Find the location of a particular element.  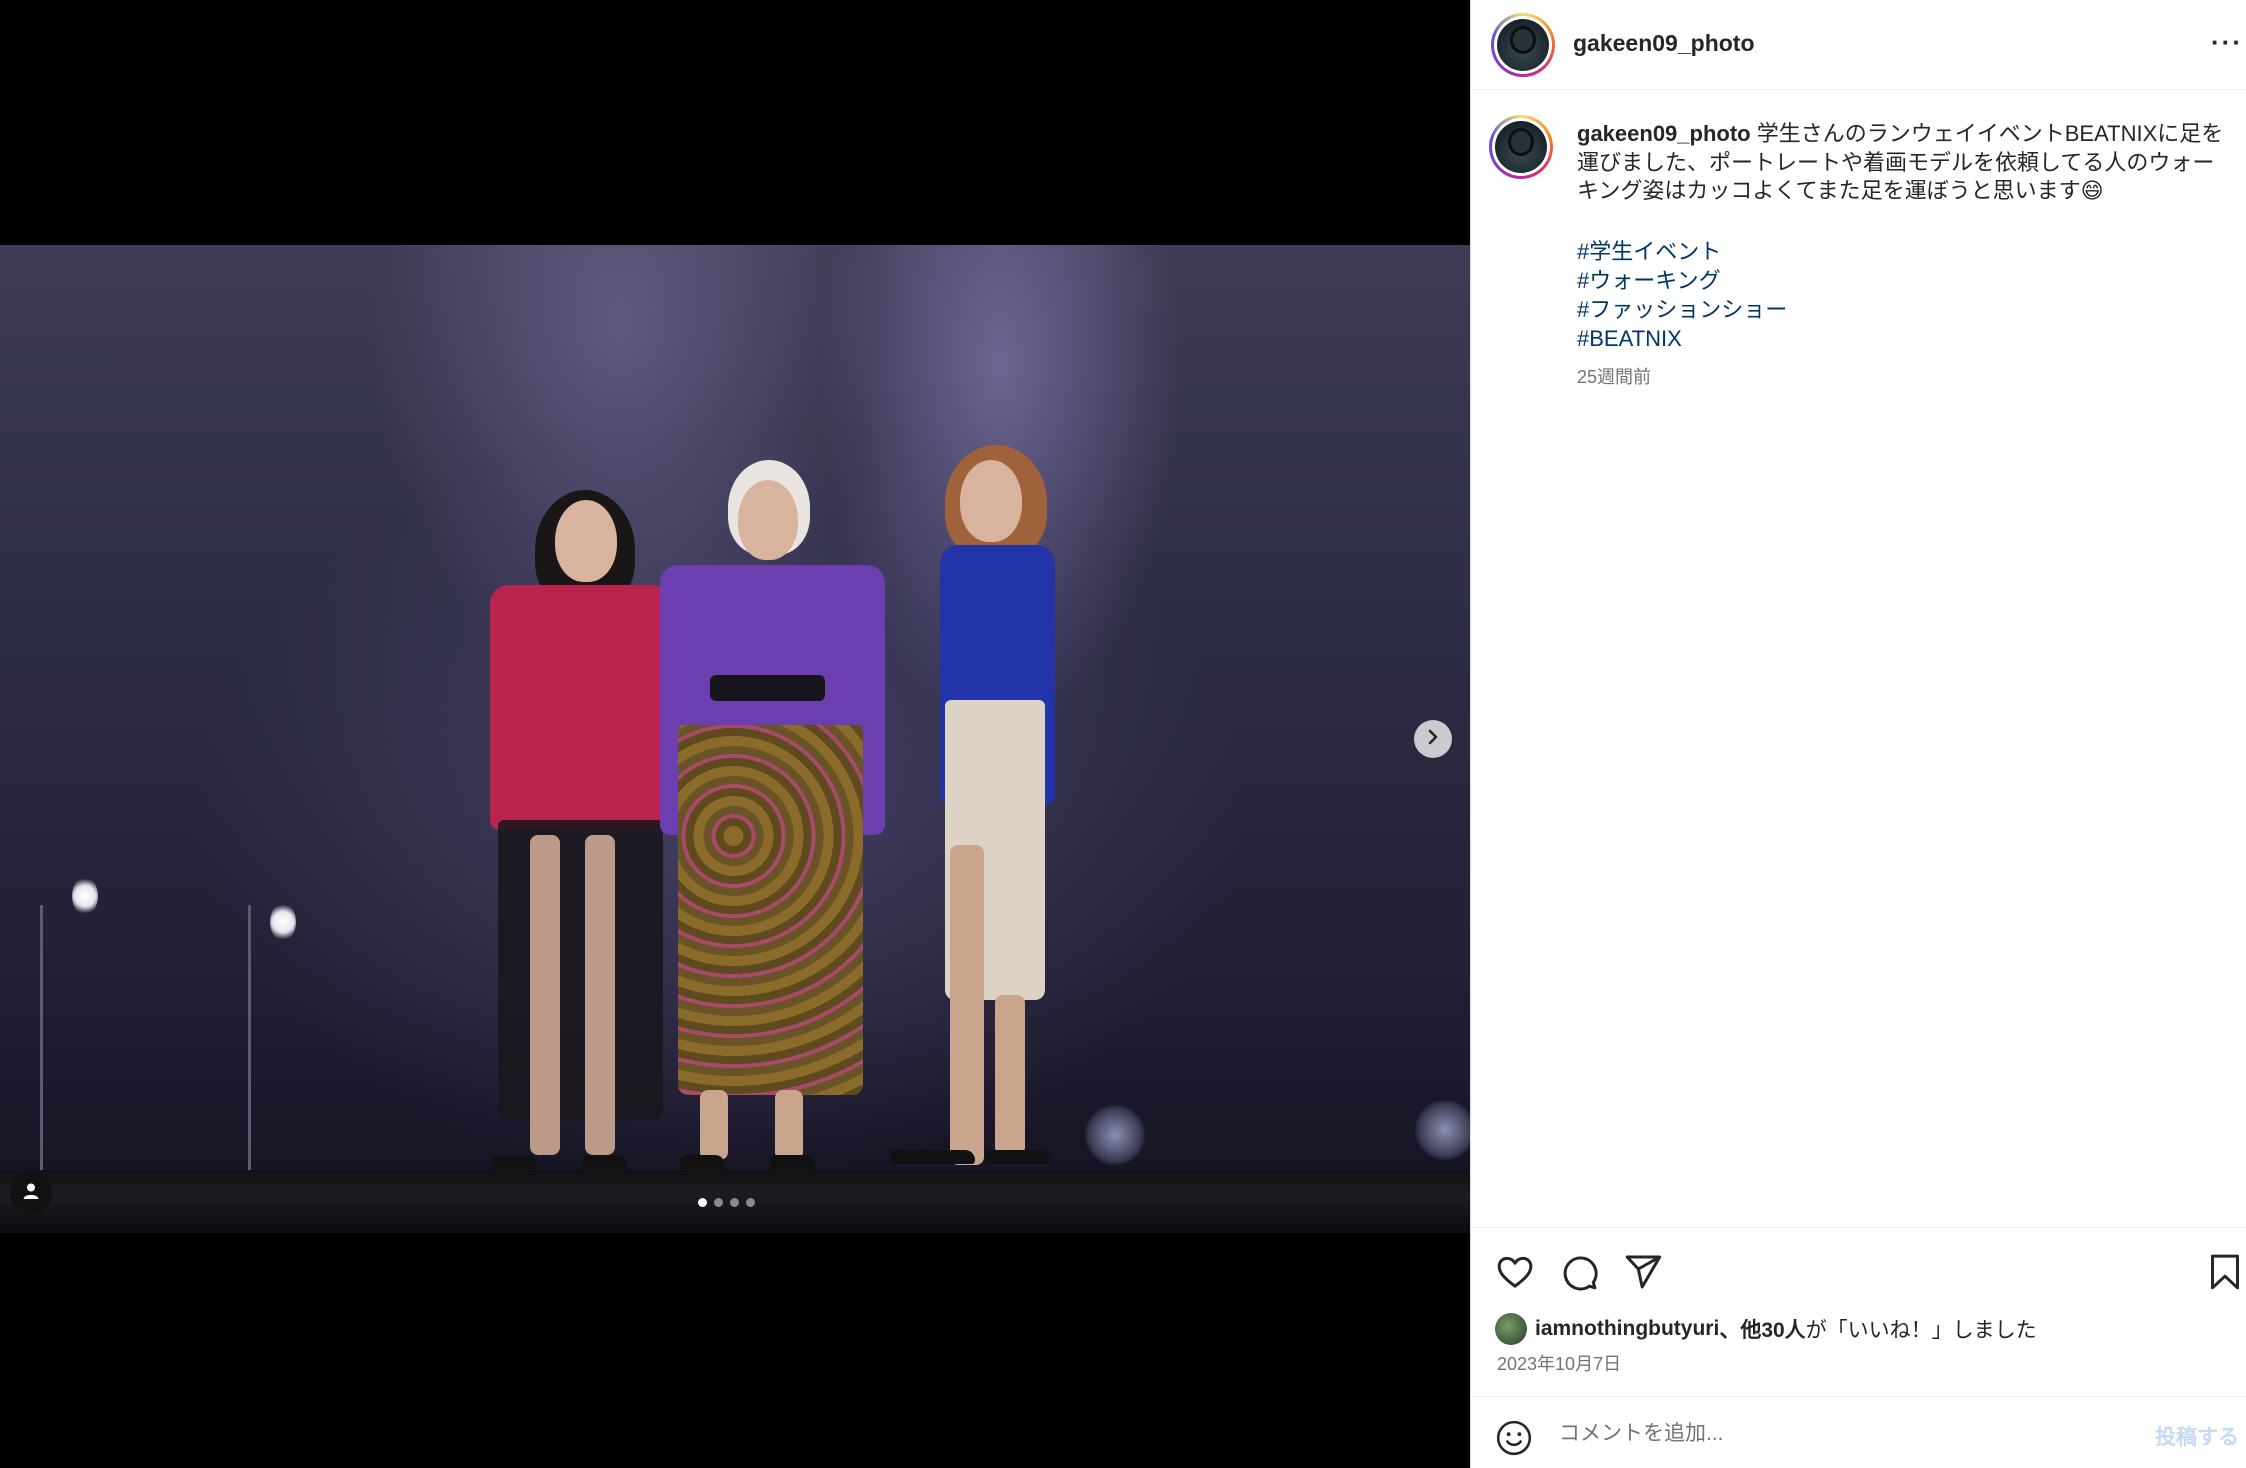

hashtag-link: #ファッションショー is located at coordinates (1902, 309).